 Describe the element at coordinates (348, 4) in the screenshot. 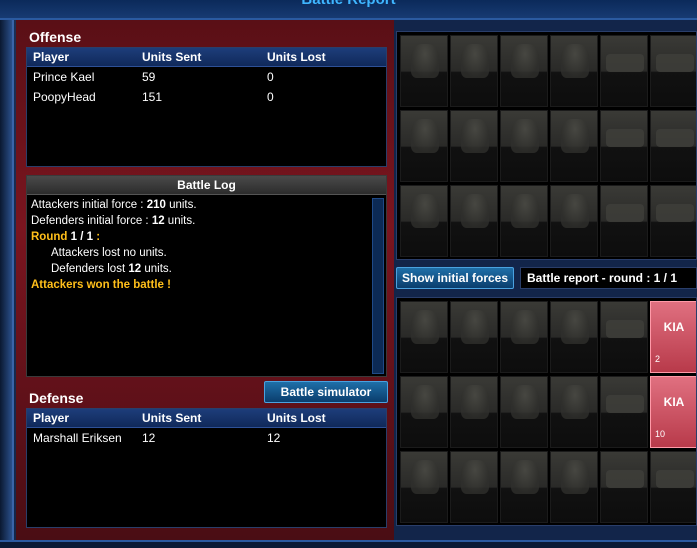

I see `page-title: Battle Report` at that location.